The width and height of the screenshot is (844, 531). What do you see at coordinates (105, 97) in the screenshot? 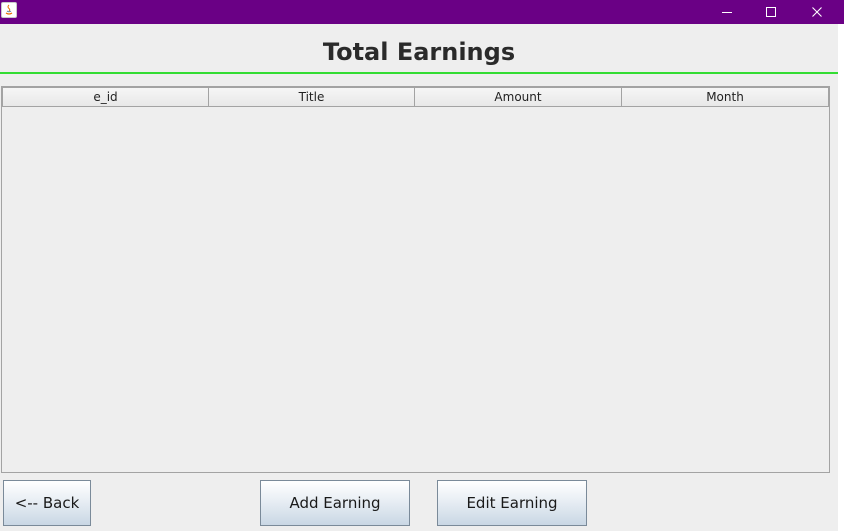
I see `column-header-e-id: e_id` at bounding box center [105, 97].